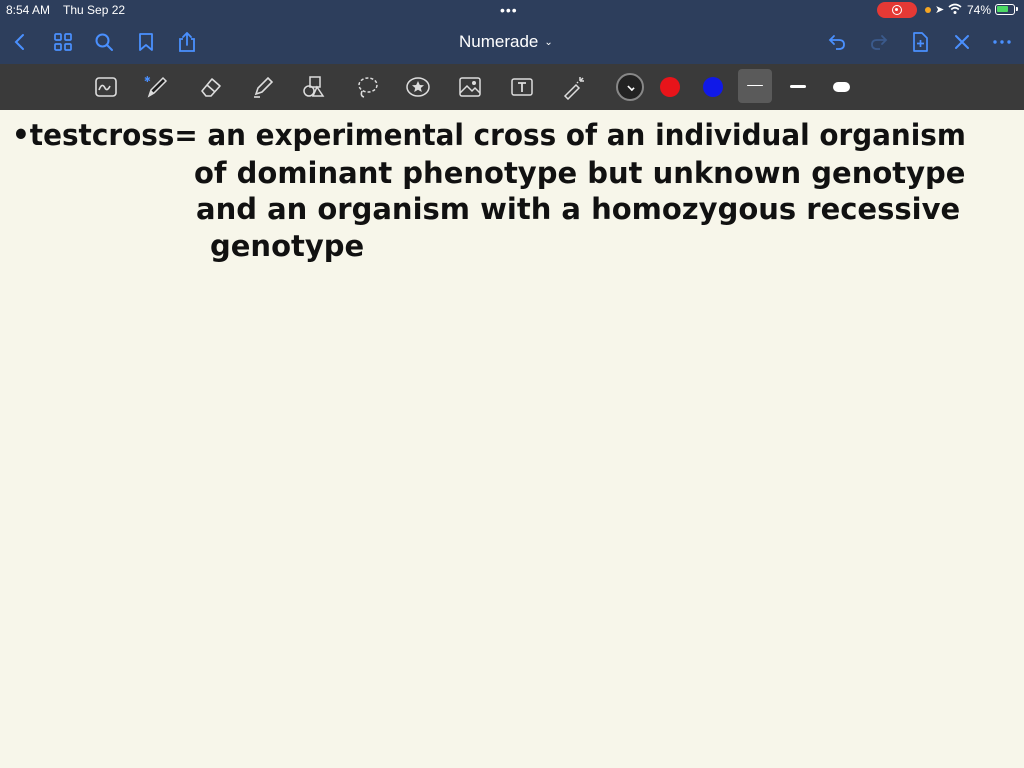  I want to click on status-date: Thu Sep 22, so click(94, 10).